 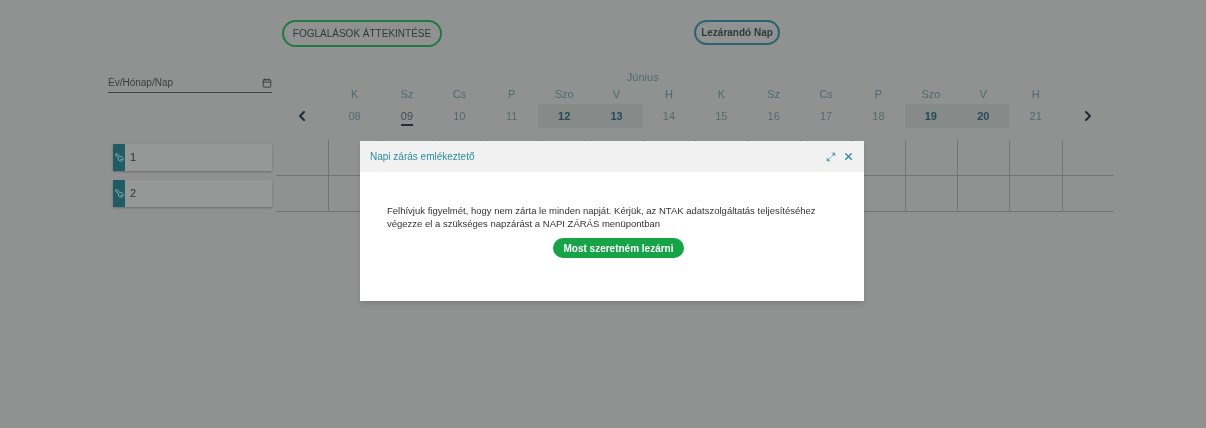 I want to click on room-label: 1, so click(x=192, y=157).